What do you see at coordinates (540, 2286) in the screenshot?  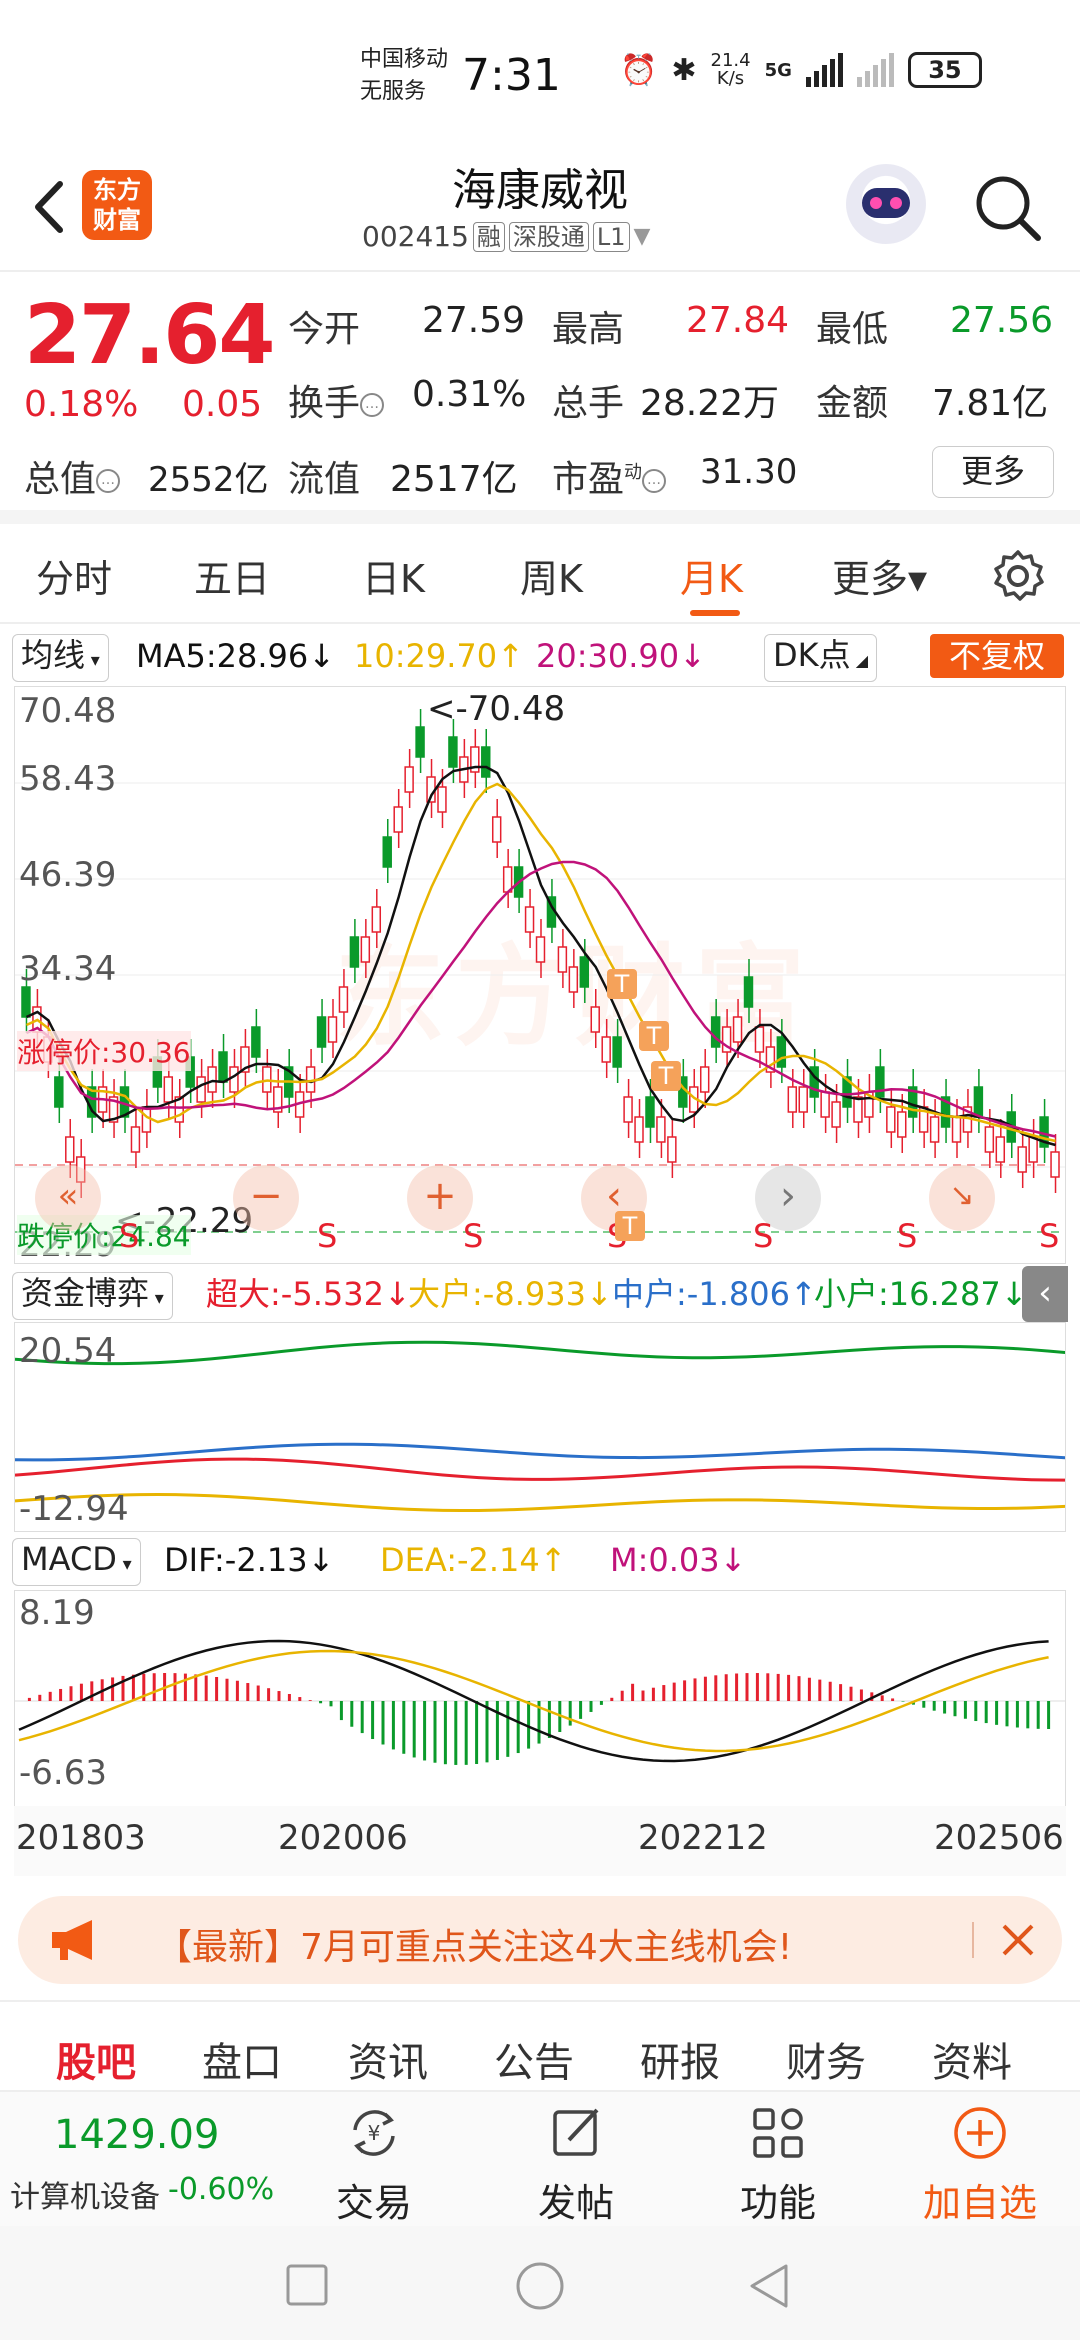 I see `home-icon` at bounding box center [540, 2286].